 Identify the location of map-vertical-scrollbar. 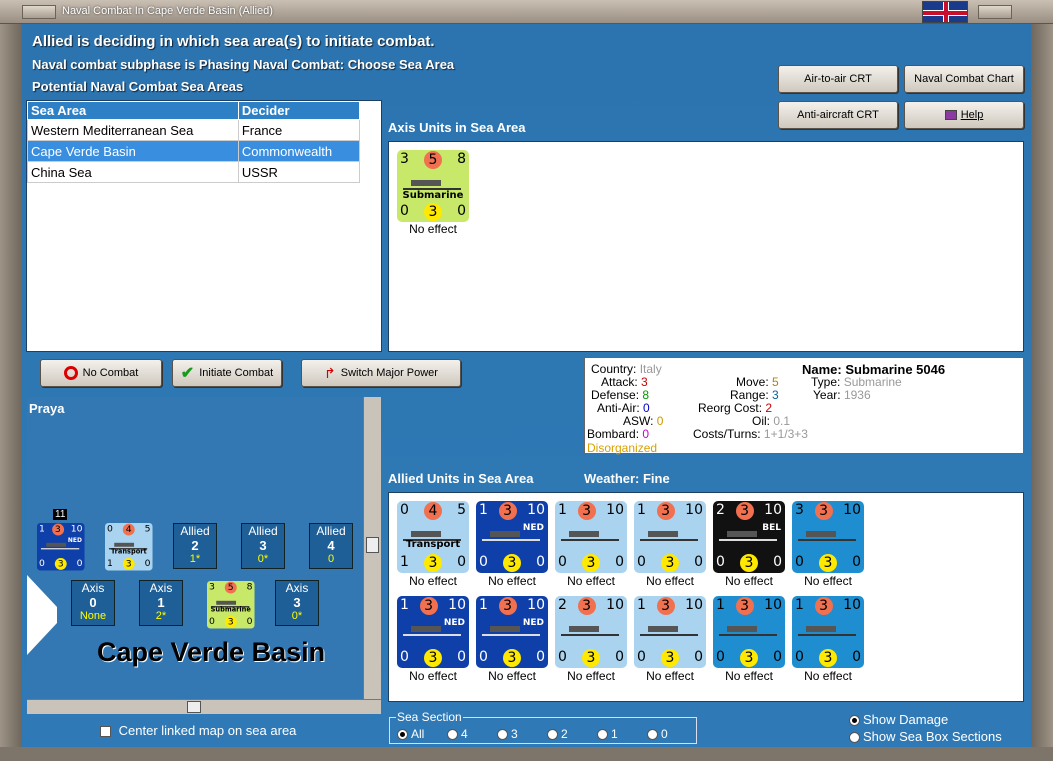
(372, 548).